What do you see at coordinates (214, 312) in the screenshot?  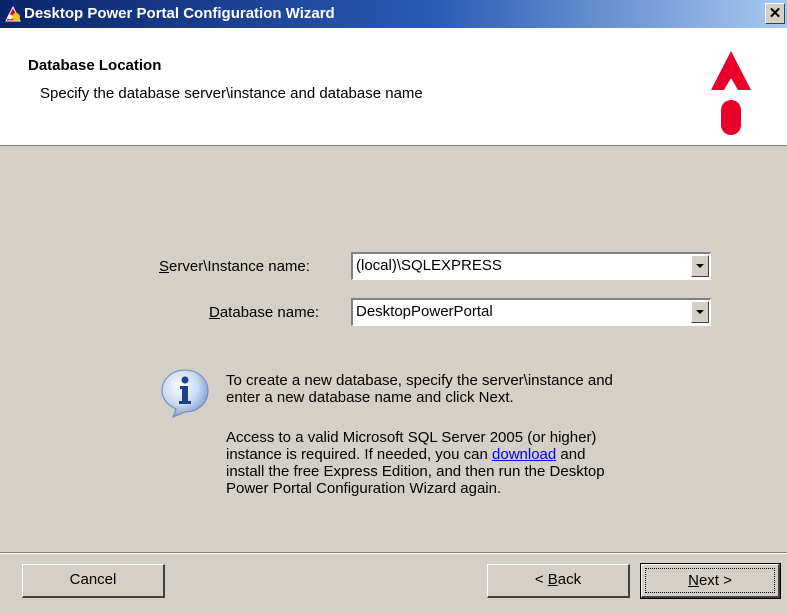 I see `database-label-mnemonic: D` at bounding box center [214, 312].